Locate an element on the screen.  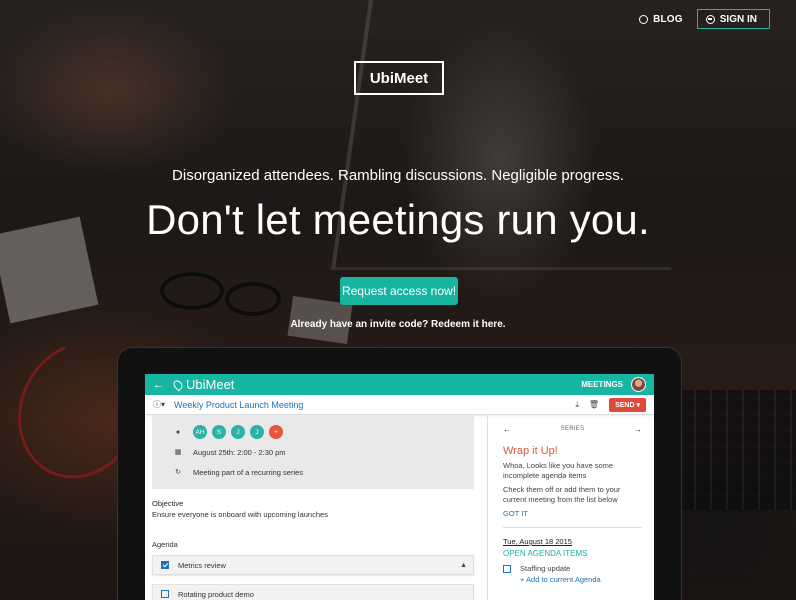
blog-label: BLOG is located at coordinates (668, 19).